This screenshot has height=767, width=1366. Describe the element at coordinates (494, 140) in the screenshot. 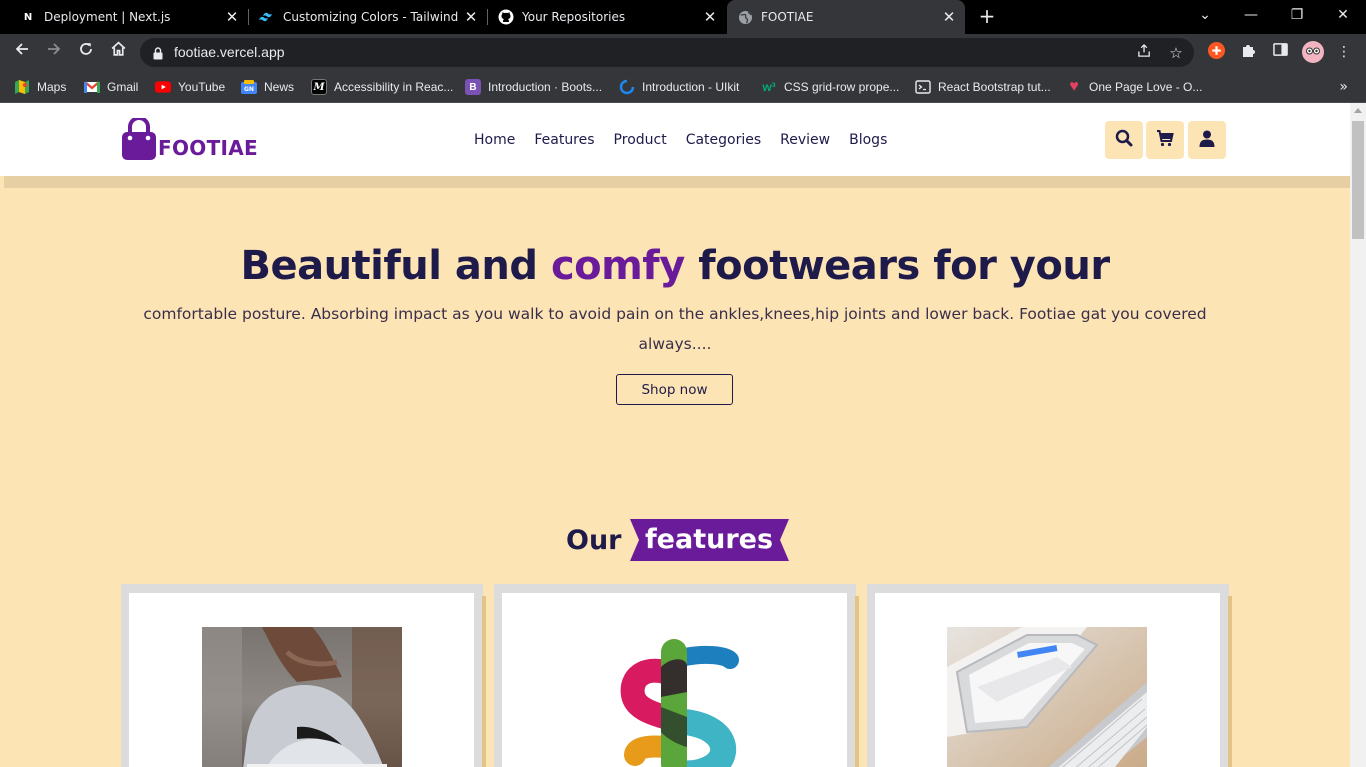

I see `nav-home: Home` at that location.